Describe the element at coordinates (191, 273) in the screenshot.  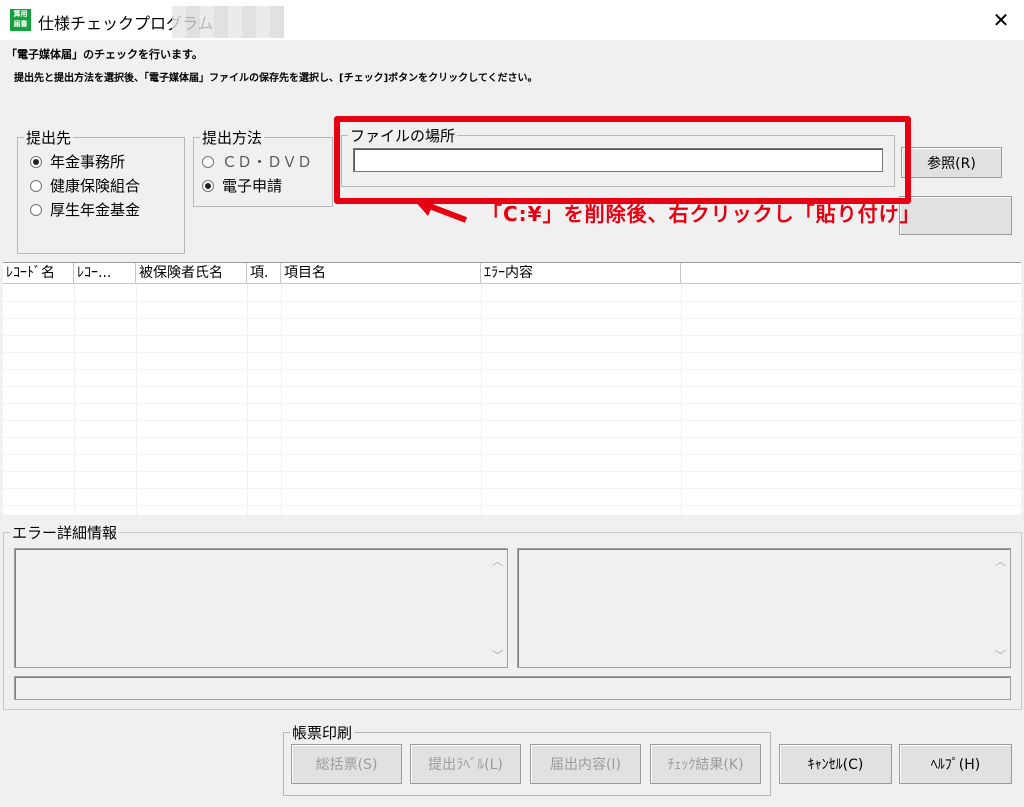
I see `column-header-insured-name: 被保険者氏名` at that location.